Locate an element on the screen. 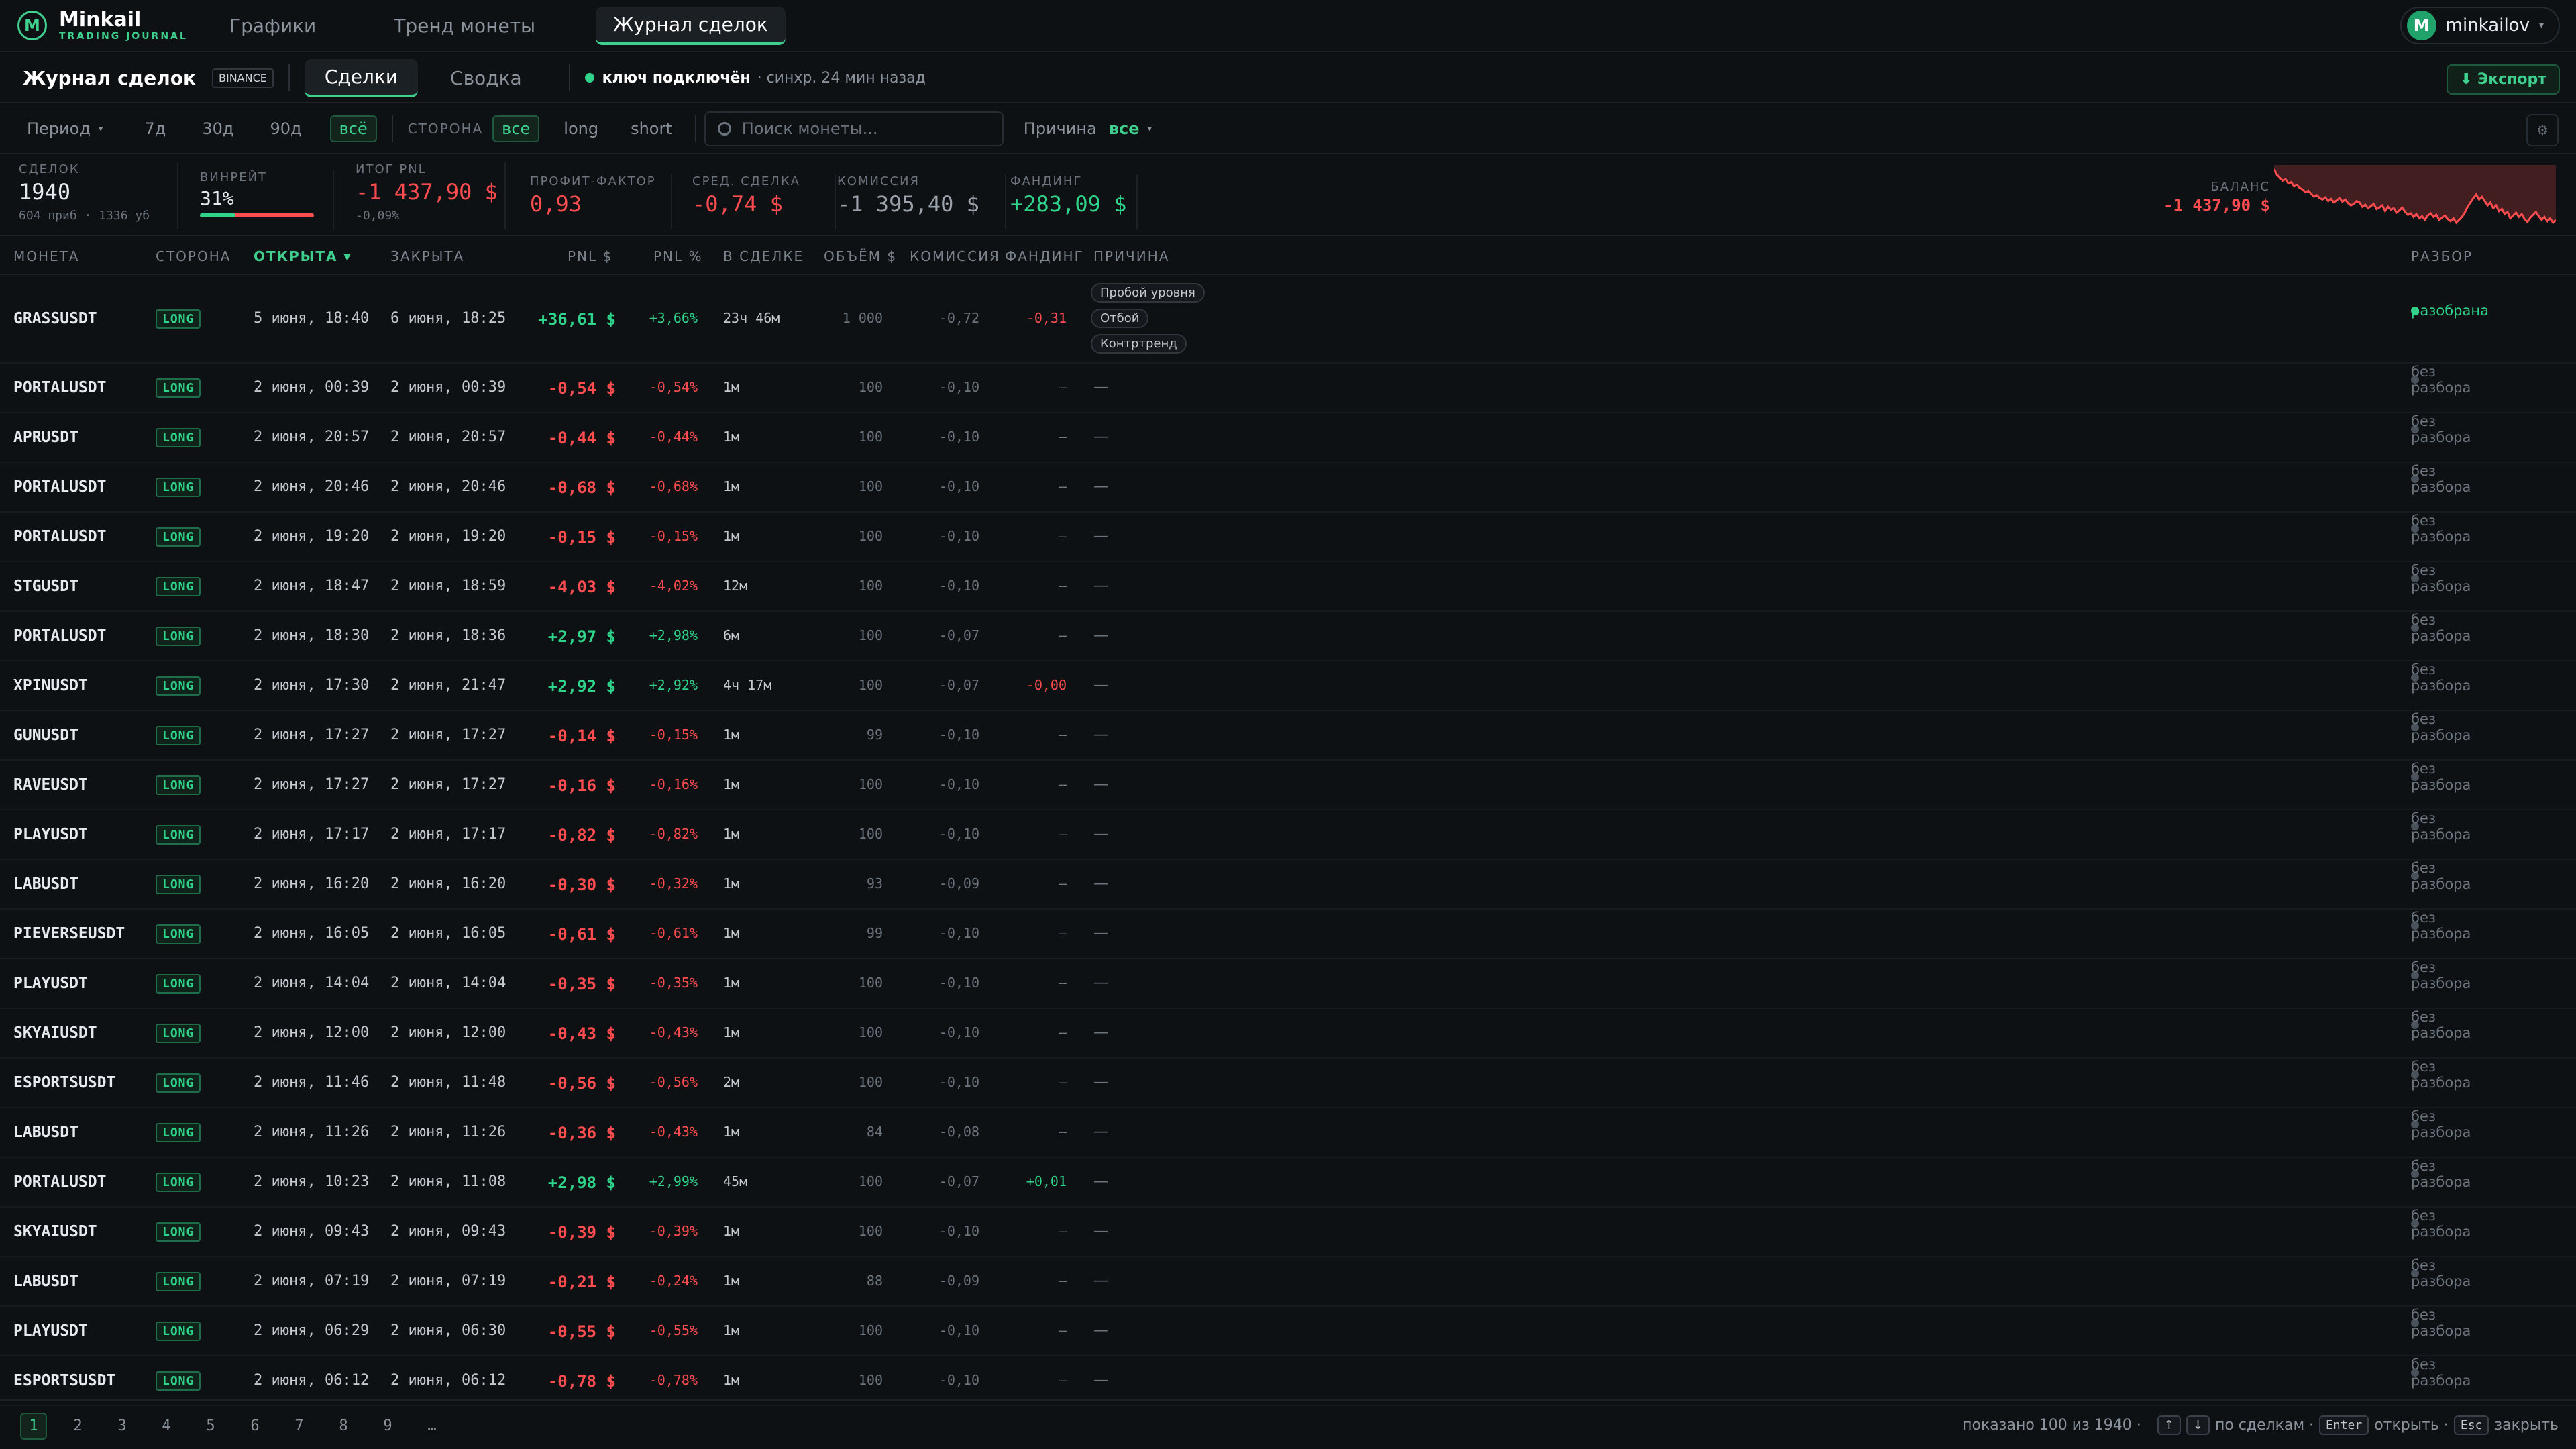 This screenshot has height=1449, width=2576. page-button: 5 is located at coordinates (210, 1426).